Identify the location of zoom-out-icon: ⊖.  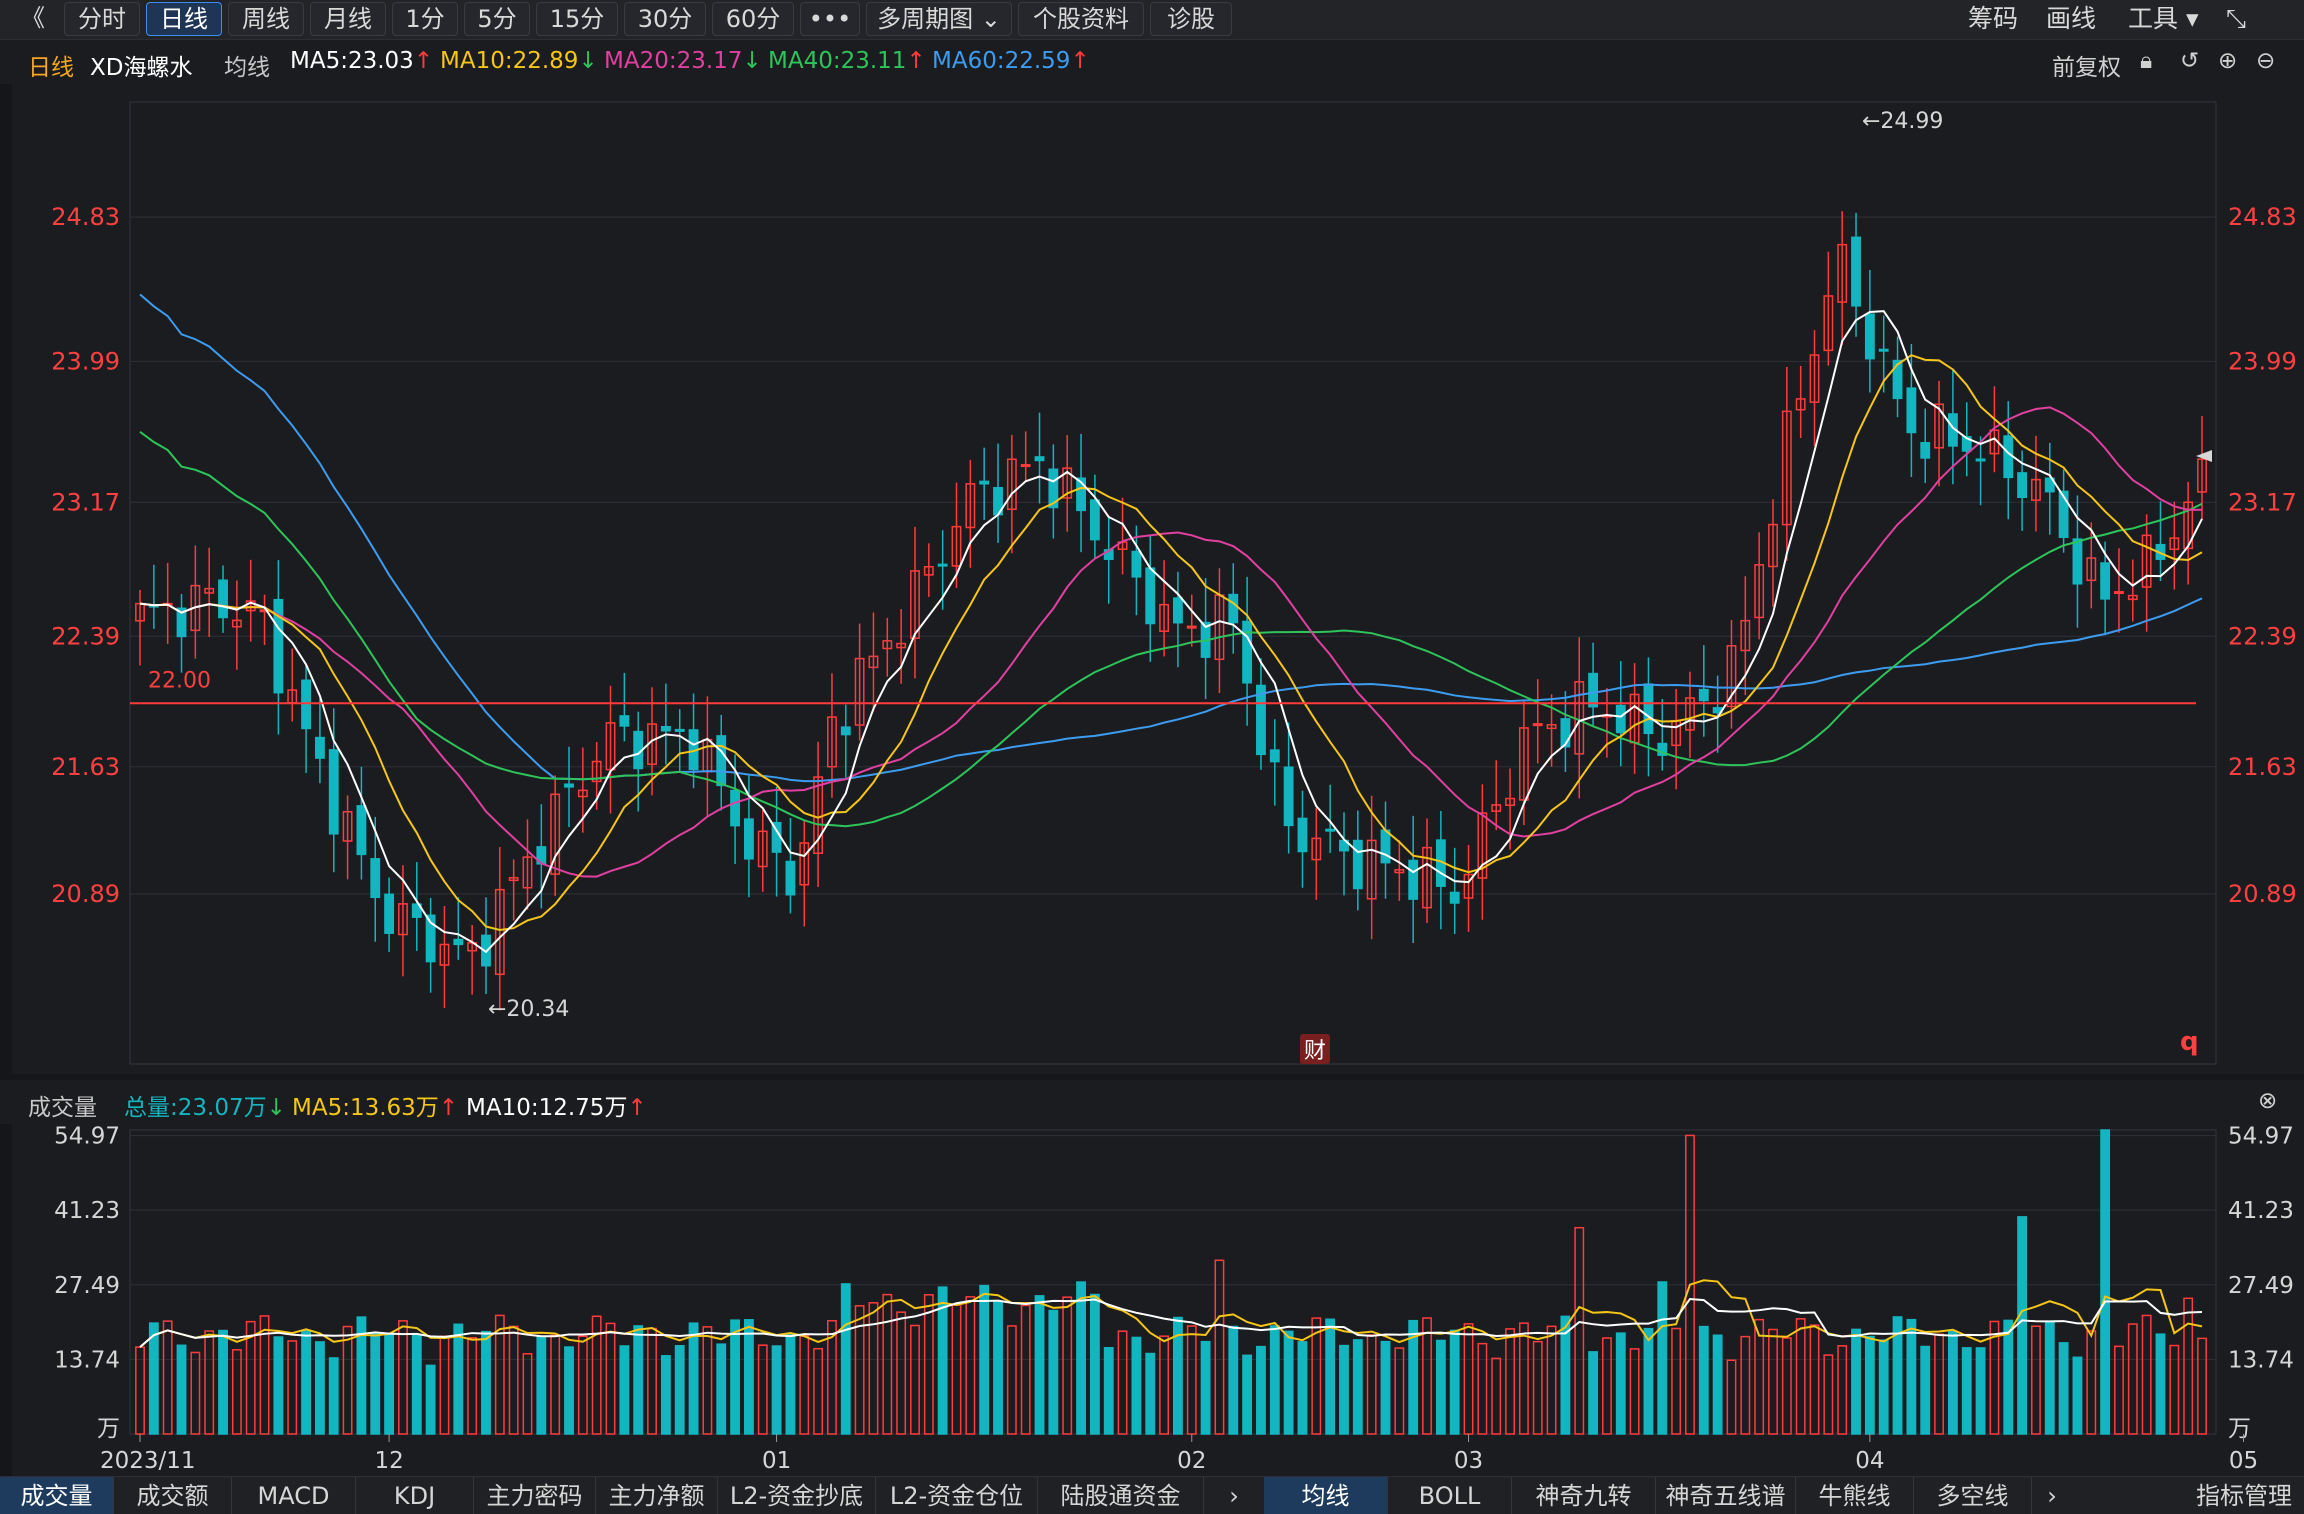
(2265, 61).